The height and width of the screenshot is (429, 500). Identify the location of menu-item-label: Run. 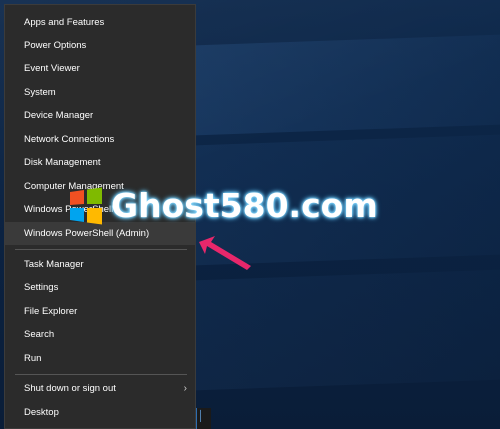
(33, 358).